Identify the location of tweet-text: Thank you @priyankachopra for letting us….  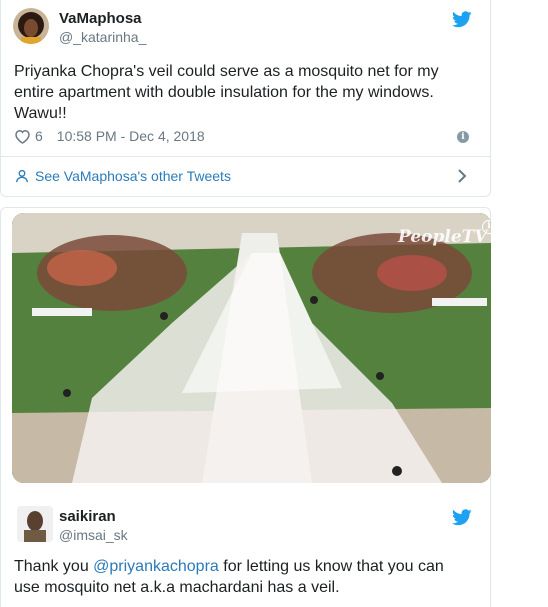
(239, 577).